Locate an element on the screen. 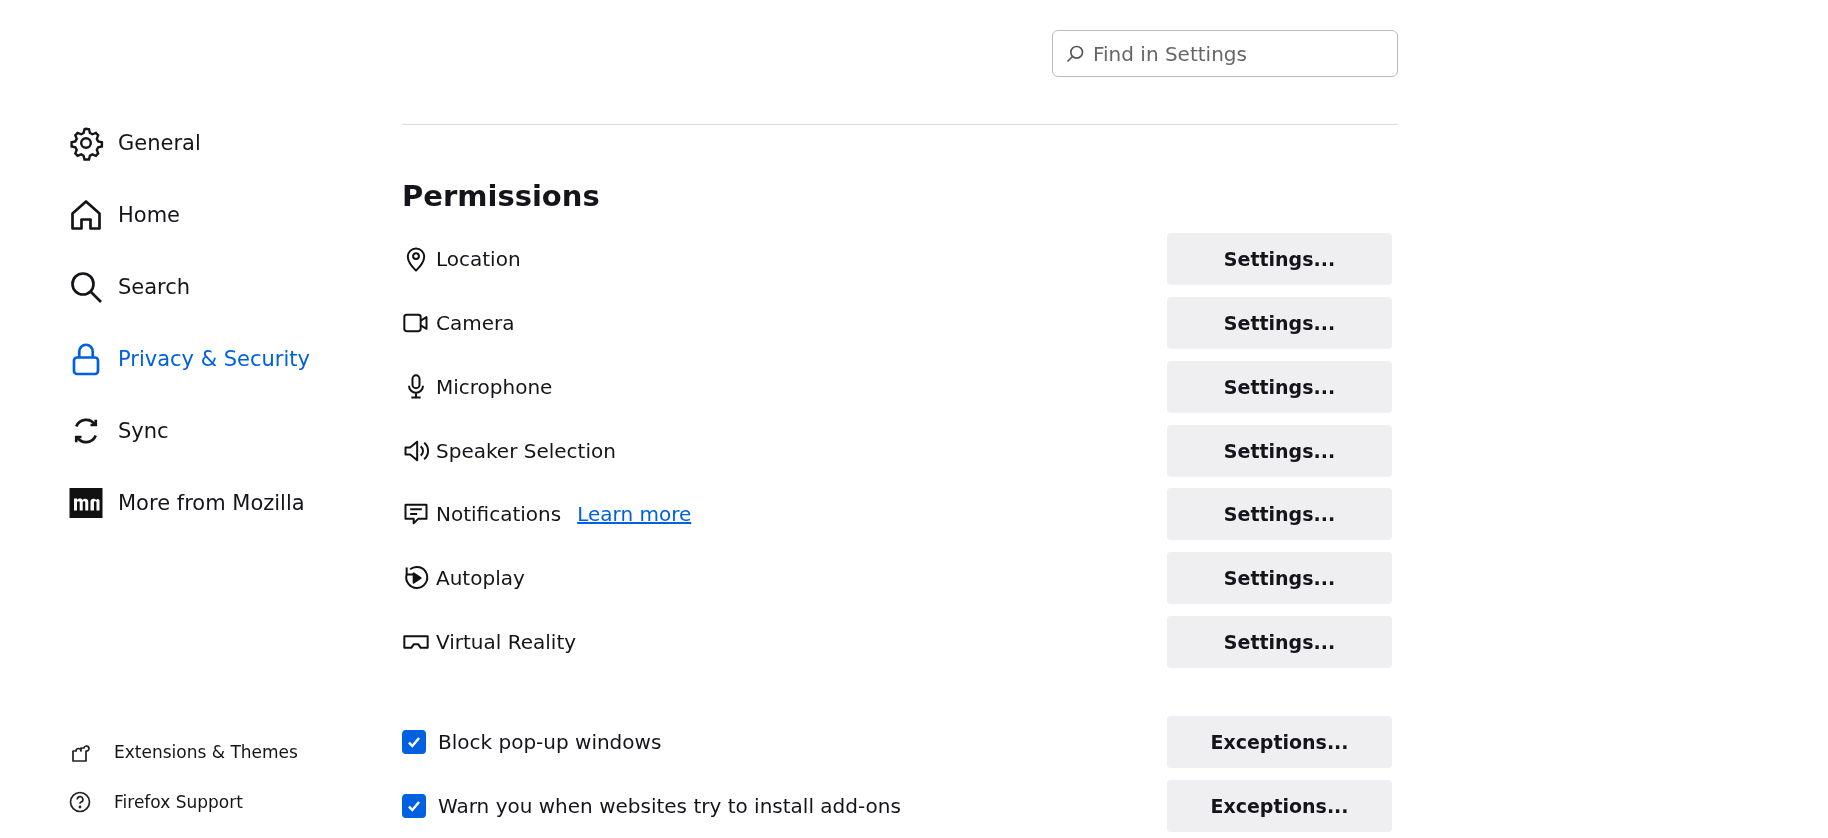 The width and height of the screenshot is (1828, 838). section-heading: Permissions is located at coordinates (501, 196).